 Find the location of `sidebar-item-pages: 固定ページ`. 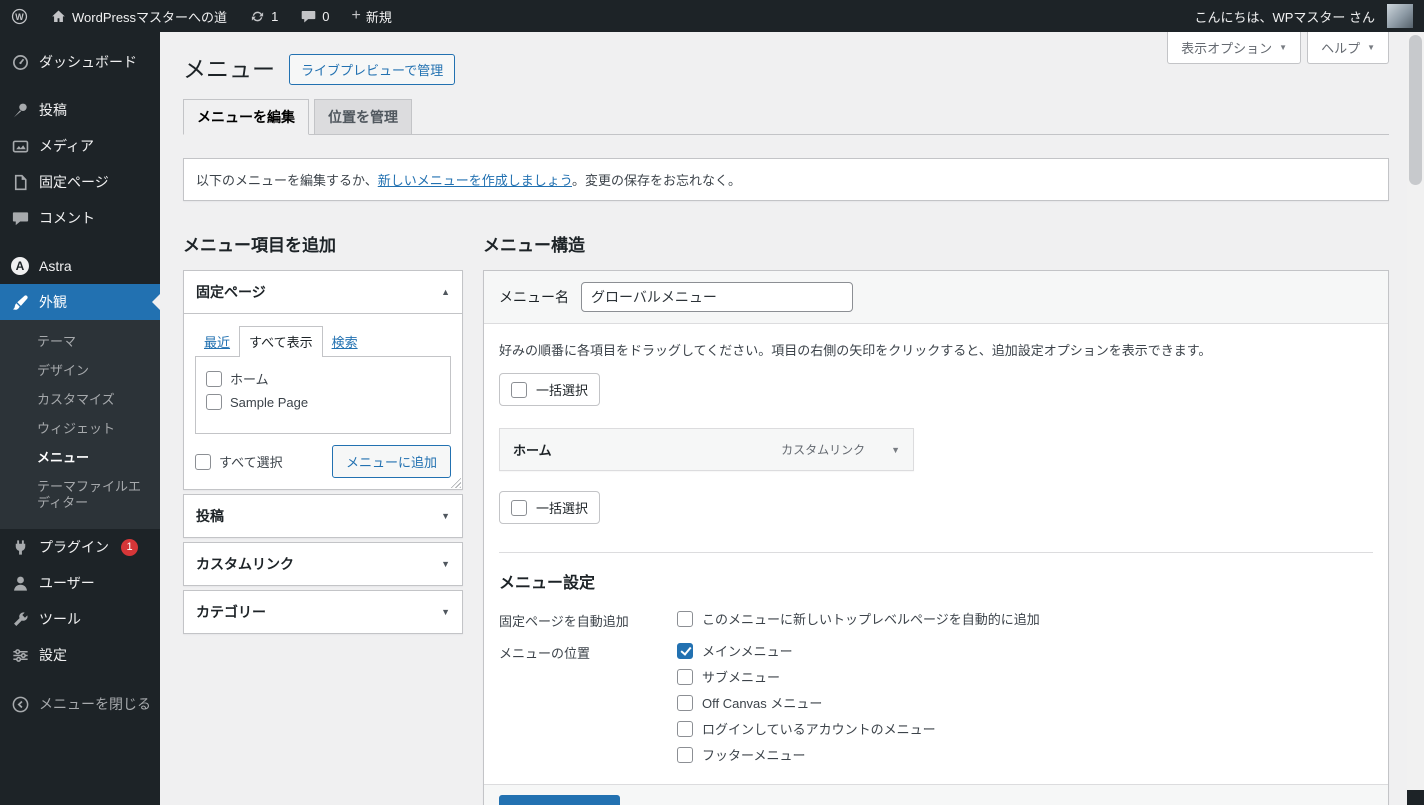

sidebar-item-pages: 固定ページ is located at coordinates (80, 182).